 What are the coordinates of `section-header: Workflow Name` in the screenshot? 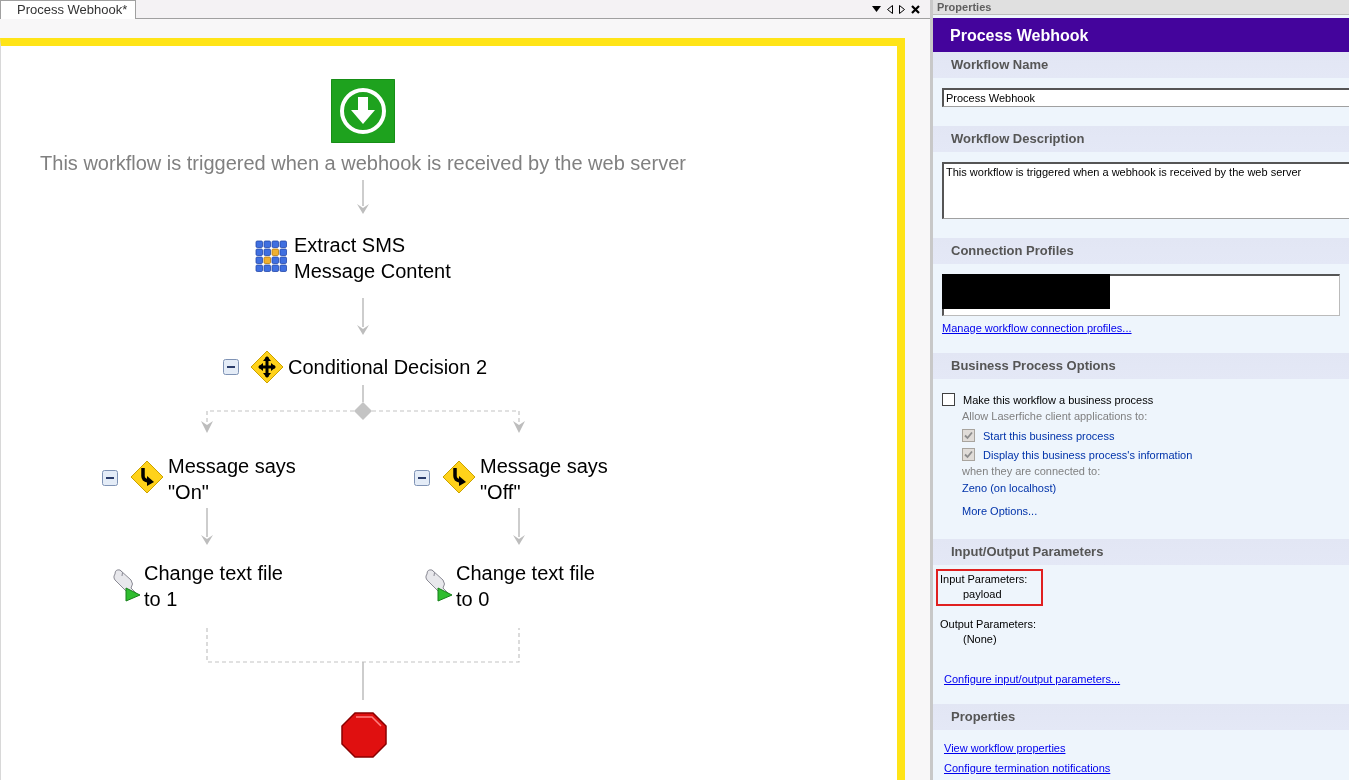 It's located at (1141, 65).